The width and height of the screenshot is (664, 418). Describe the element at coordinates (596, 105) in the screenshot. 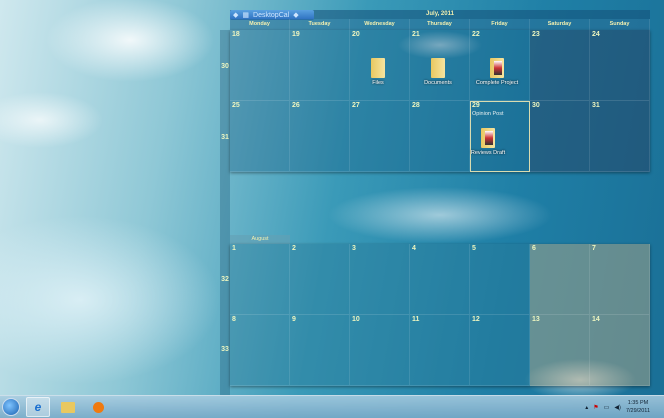

I see `day-number: 31` at that location.